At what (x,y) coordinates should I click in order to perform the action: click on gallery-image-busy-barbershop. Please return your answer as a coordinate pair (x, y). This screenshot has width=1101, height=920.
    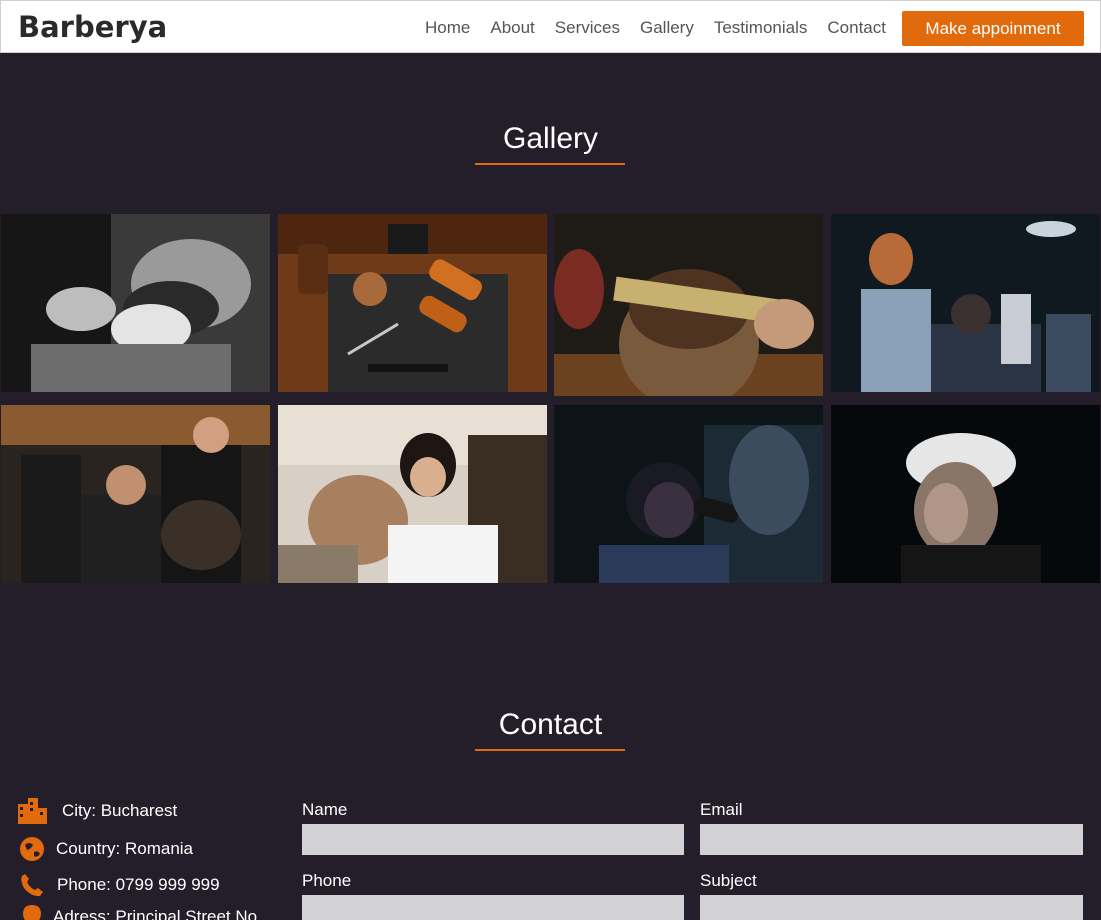
    Looking at the image, I should click on (135, 494).